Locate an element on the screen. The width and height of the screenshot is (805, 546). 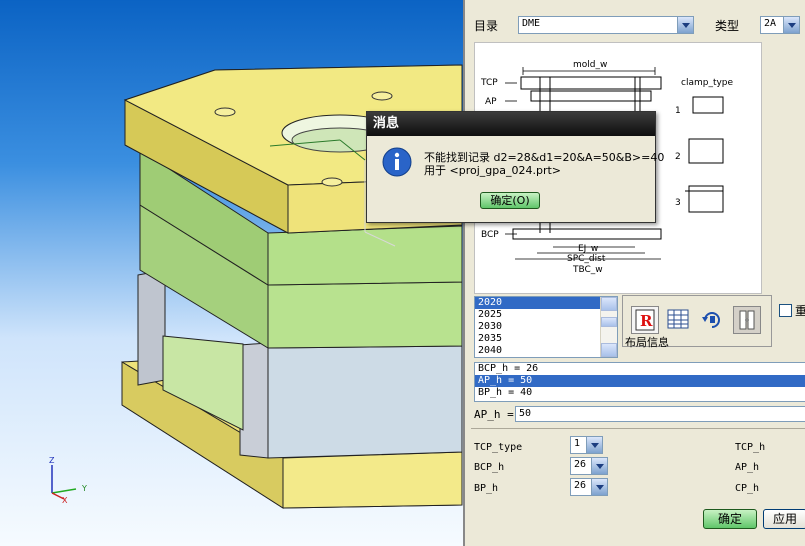
ej-w-label: EJ_w is located at coordinates (588, 249).